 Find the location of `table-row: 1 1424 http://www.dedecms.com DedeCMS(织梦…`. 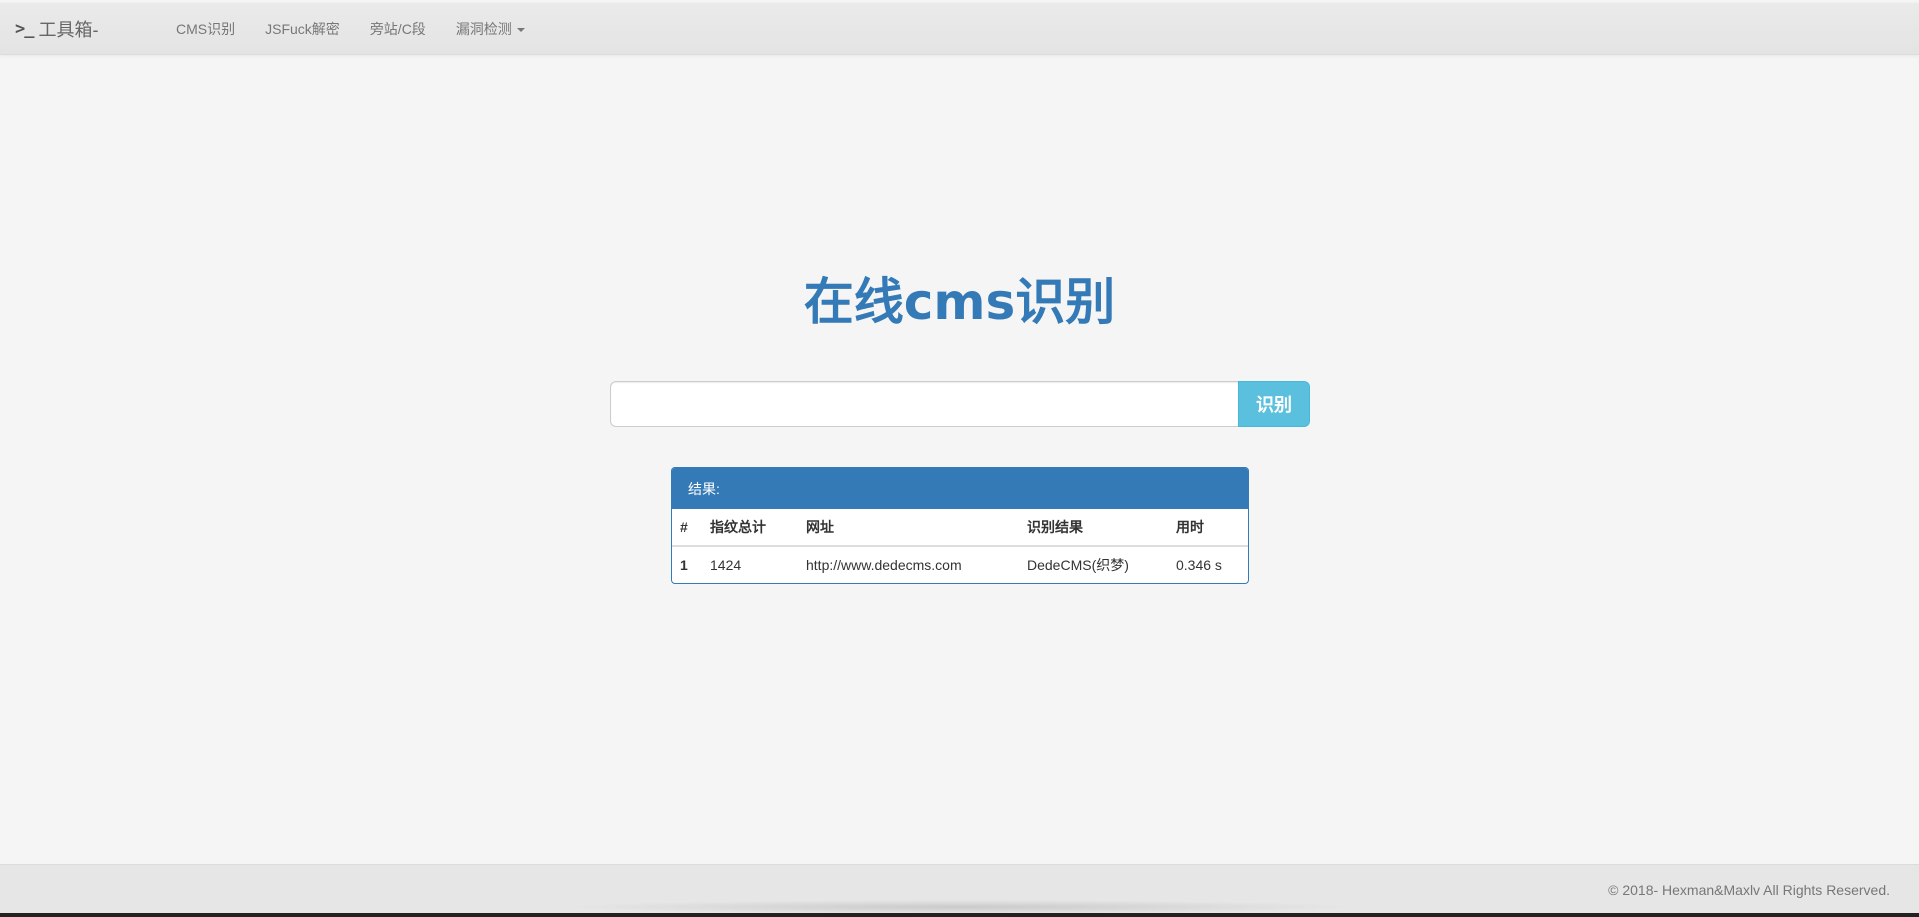

table-row: 1 1424 http://www.dedecms.com DedeCMS(织梦… is located at coordinates (960, 564).